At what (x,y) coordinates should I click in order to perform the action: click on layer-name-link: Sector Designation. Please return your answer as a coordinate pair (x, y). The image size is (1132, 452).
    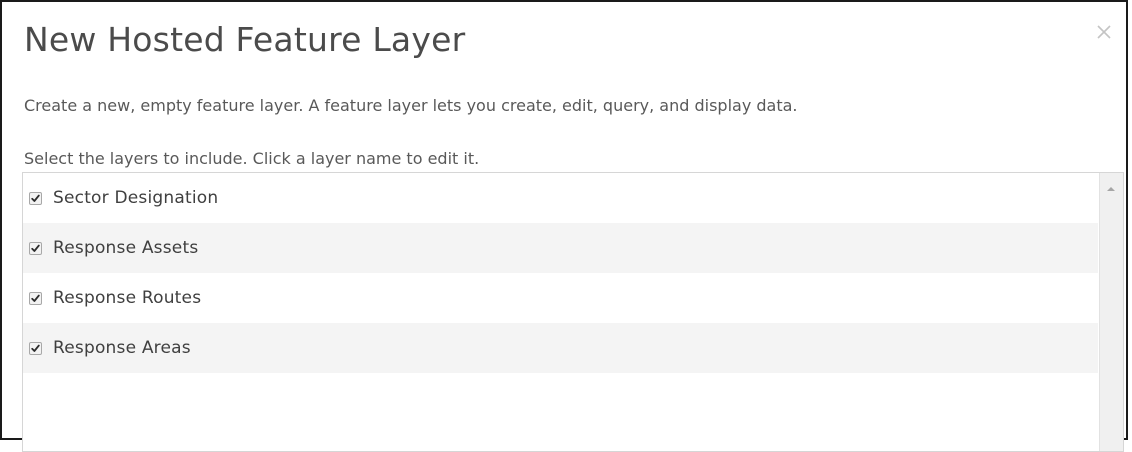
    Looking at the image, I should click on (135, 198).